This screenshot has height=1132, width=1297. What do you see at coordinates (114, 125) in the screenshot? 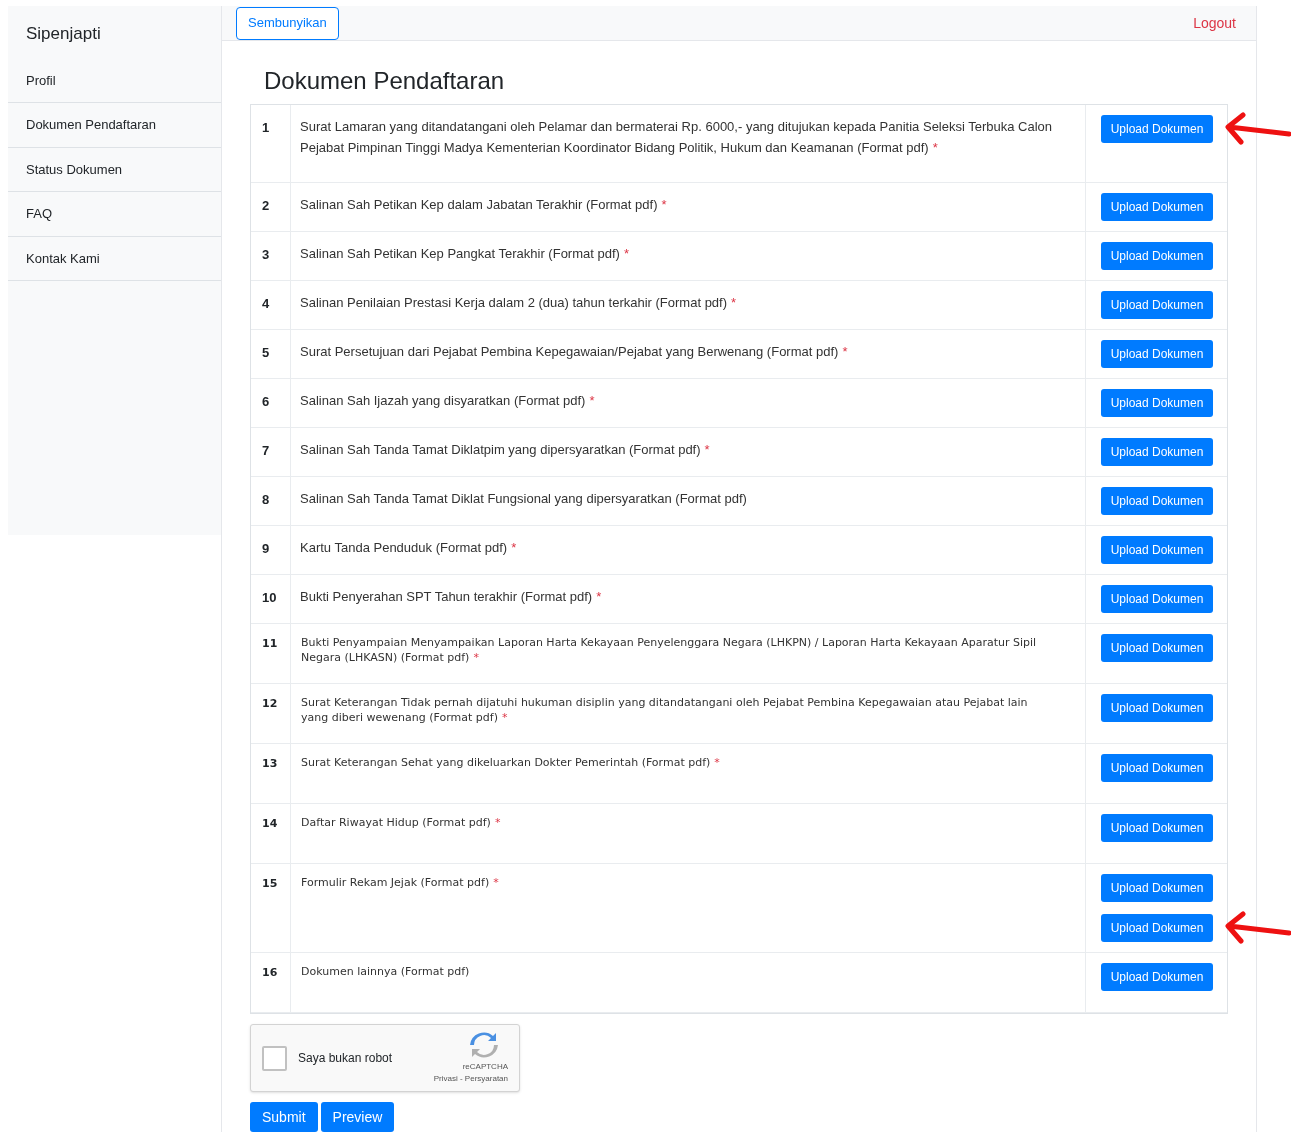
I see `sidebar-item: Dokumen Pendaftaran` at bounding box center [114, 125].